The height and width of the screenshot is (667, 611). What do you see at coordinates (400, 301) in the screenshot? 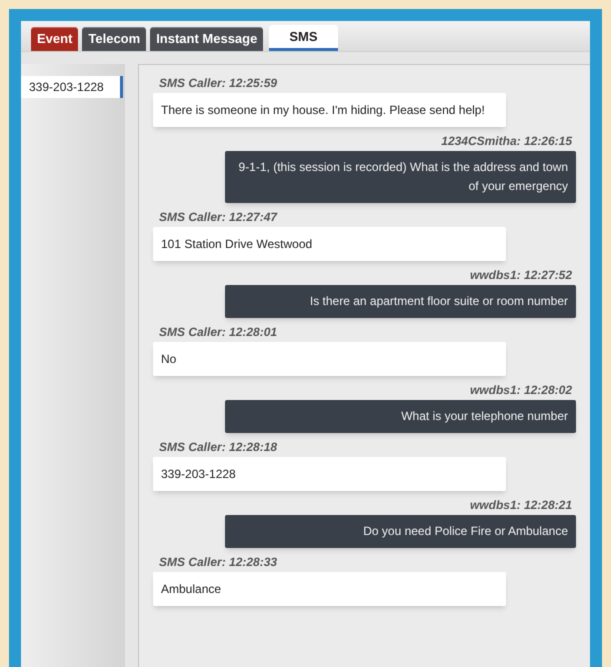
I see `sent-message-bubble: Is there an apartment floor suite or room number` at bounding box center [400, 301].